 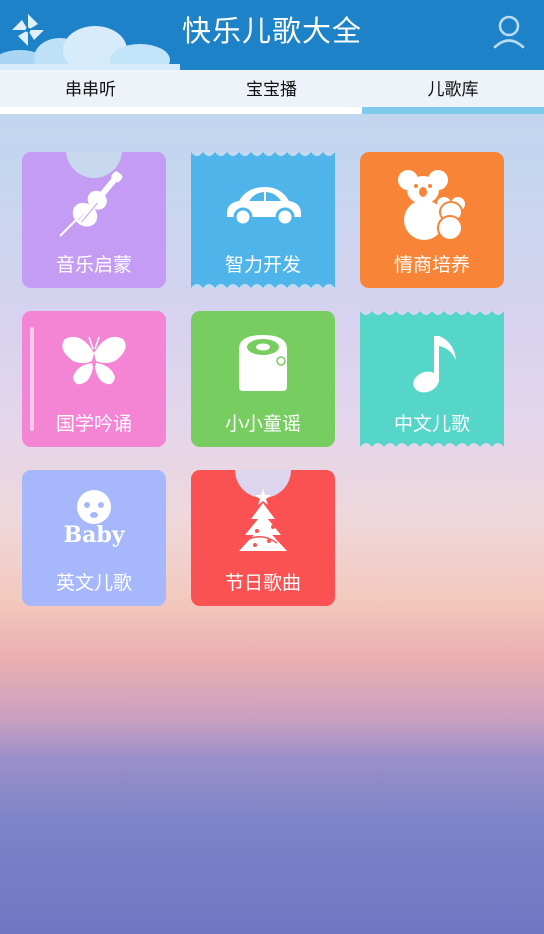 I want to click on tab-baobaobo: 宝宝播, so click(x=271, y=92).